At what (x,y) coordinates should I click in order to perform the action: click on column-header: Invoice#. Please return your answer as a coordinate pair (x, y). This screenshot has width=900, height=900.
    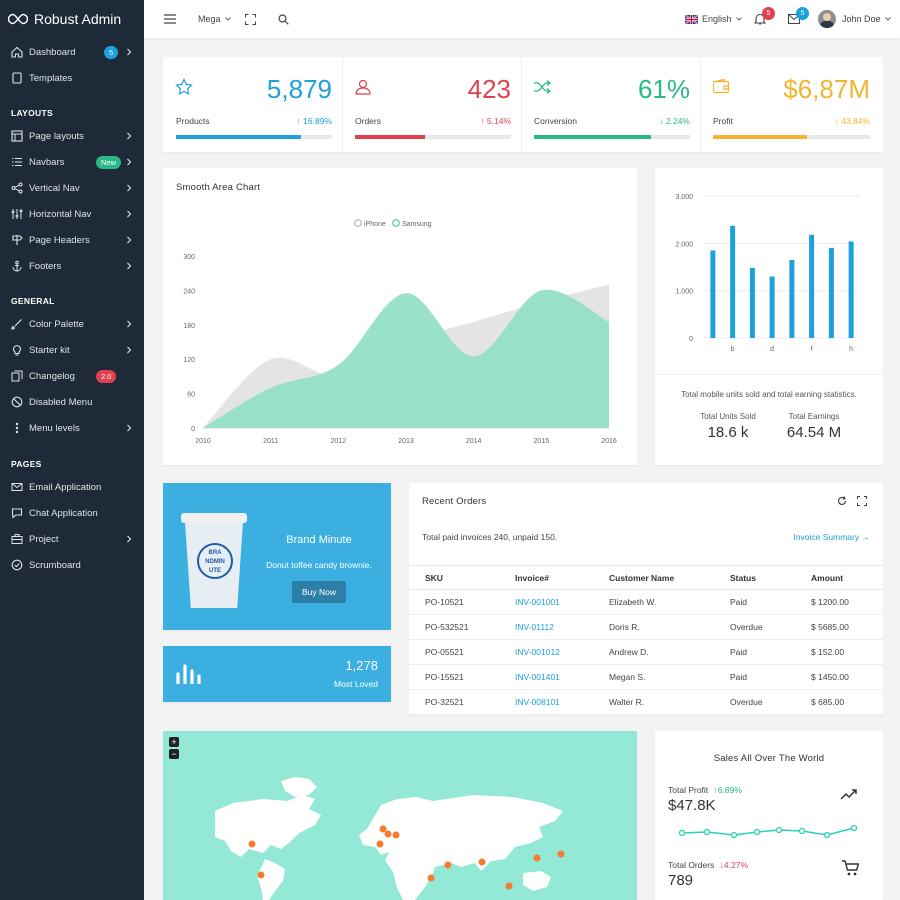
    Looking at the image, I should click on (548, 578).